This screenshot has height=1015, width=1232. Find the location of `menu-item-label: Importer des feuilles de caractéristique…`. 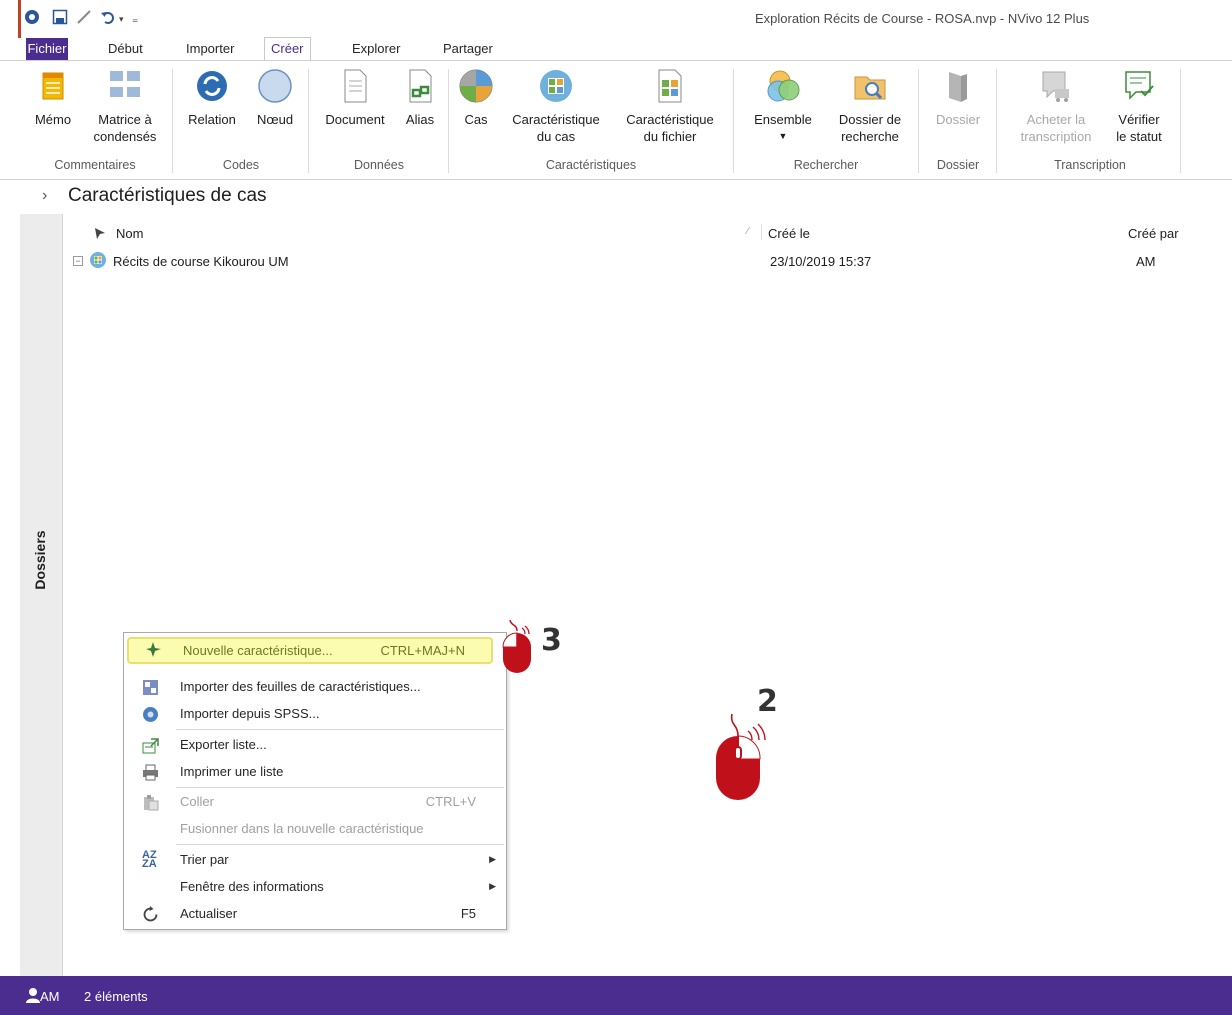

menu-item-label: Importer des feuilles de caractéristique… is located at coordinates (300, 686).